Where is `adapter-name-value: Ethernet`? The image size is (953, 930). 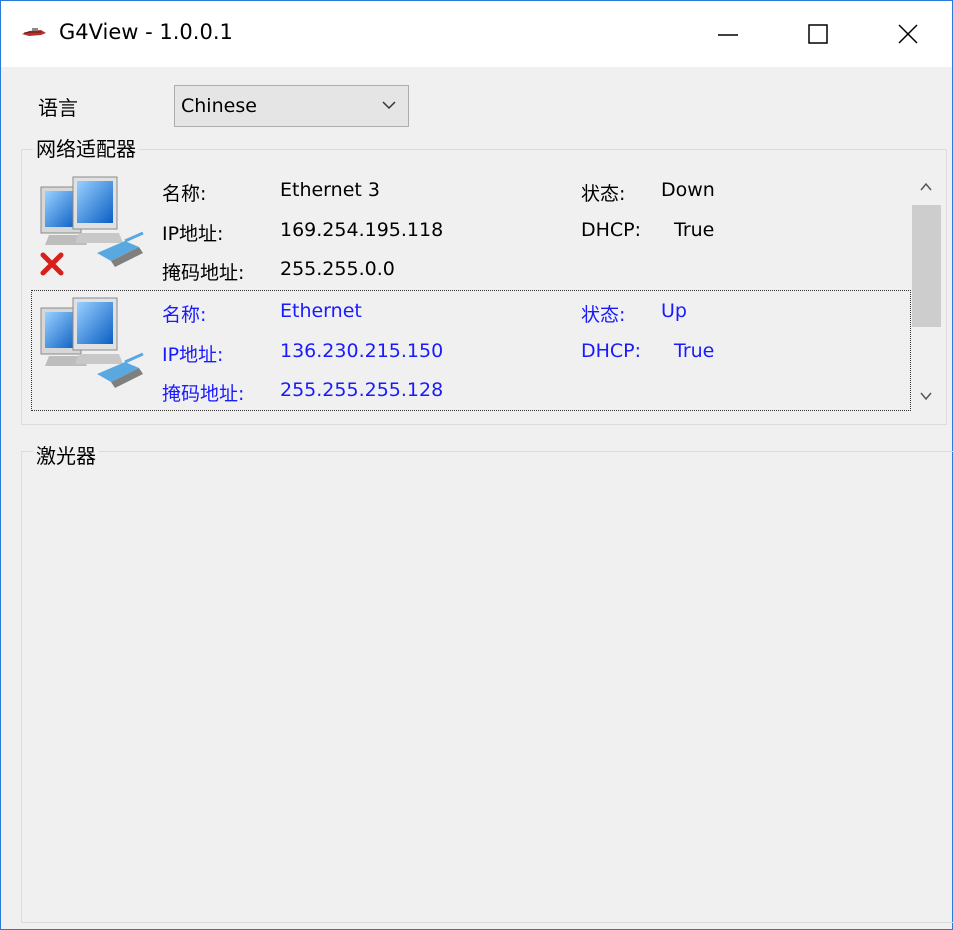 adapter-name-value: Ethernet is located at coordinates (321, 311).